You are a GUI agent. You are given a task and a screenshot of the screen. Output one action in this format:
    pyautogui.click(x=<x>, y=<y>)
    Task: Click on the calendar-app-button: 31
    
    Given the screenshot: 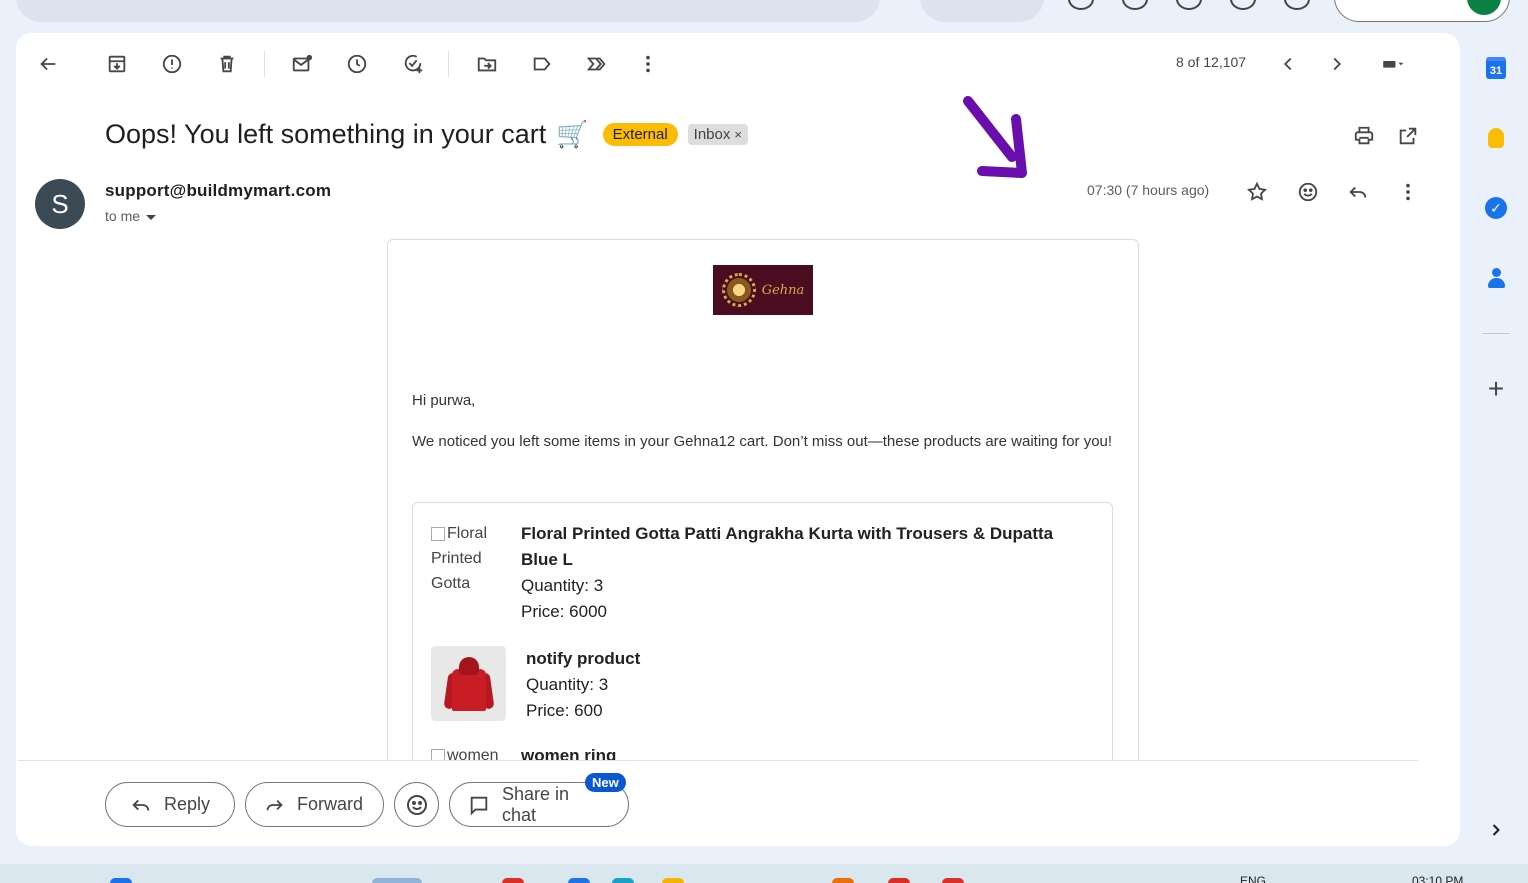 What is the action you would take?
    pyautogui.click(x=1496, y=68)
    